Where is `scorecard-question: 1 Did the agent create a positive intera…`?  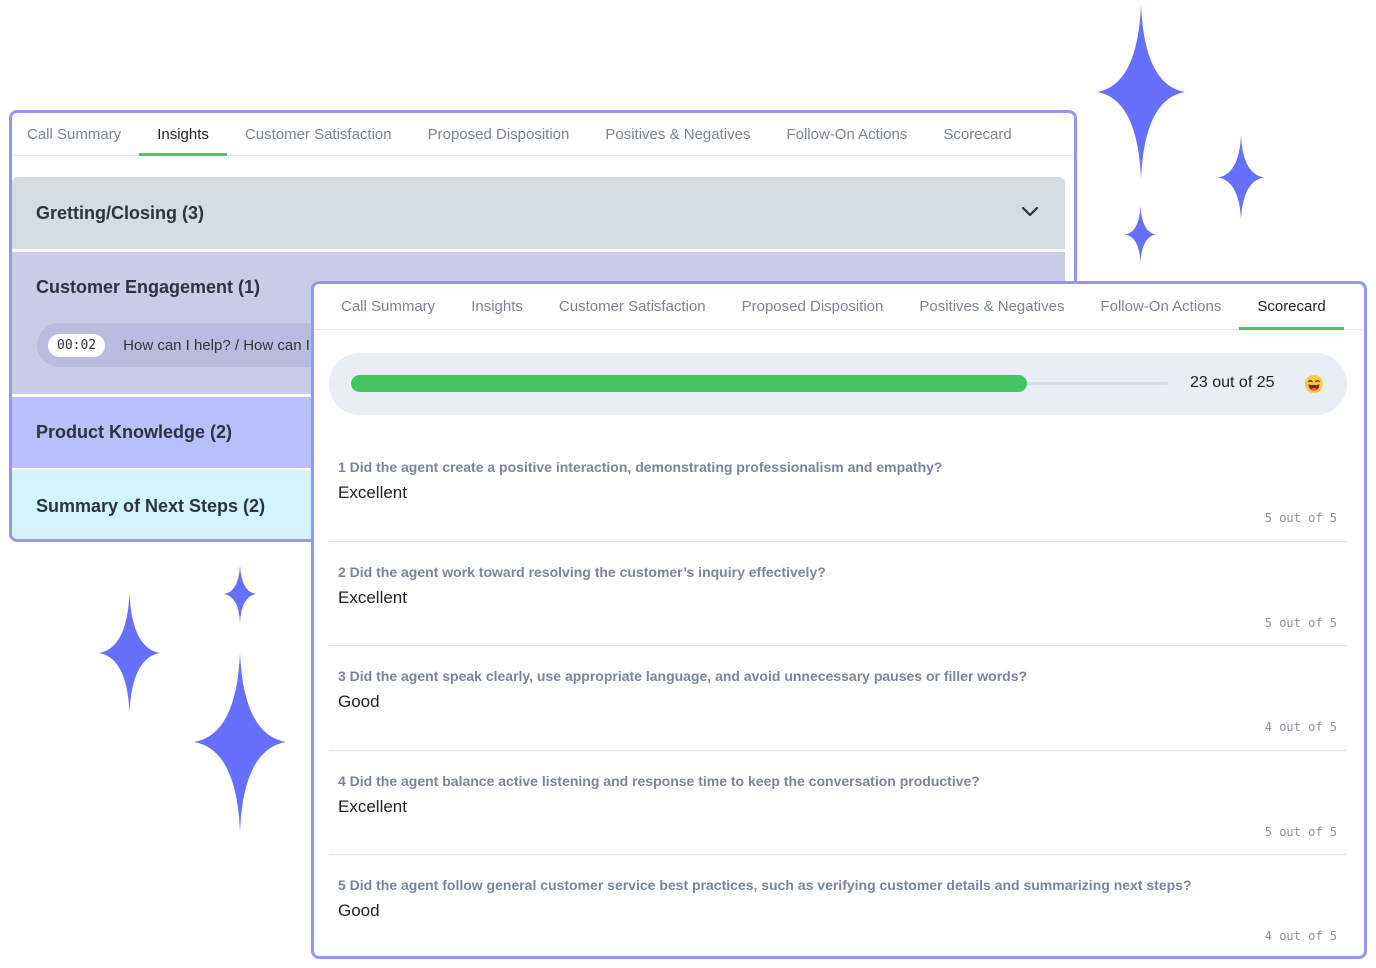 scorecard-question: 1 Did the agent create a positive intera… is located at coordinates (838, 489).